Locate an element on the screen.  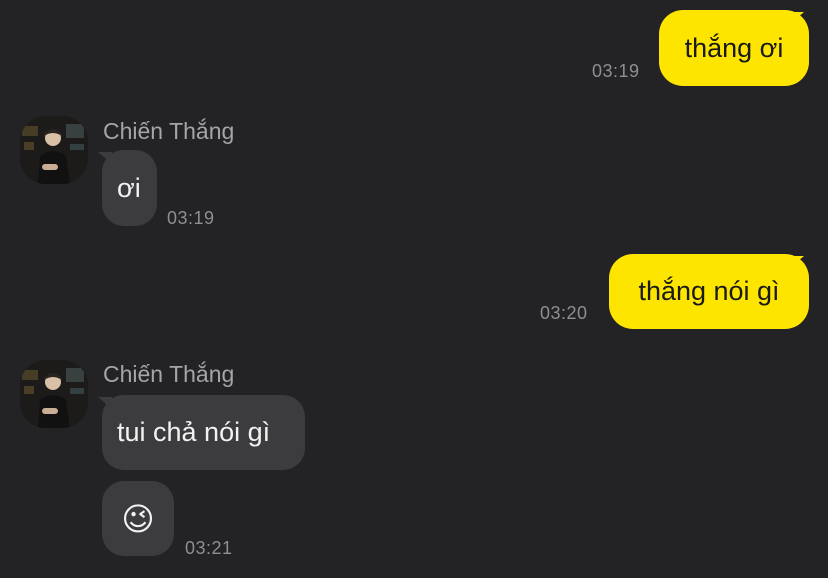
message-text: tui chả nói gì is located at coordinates (194, 432).